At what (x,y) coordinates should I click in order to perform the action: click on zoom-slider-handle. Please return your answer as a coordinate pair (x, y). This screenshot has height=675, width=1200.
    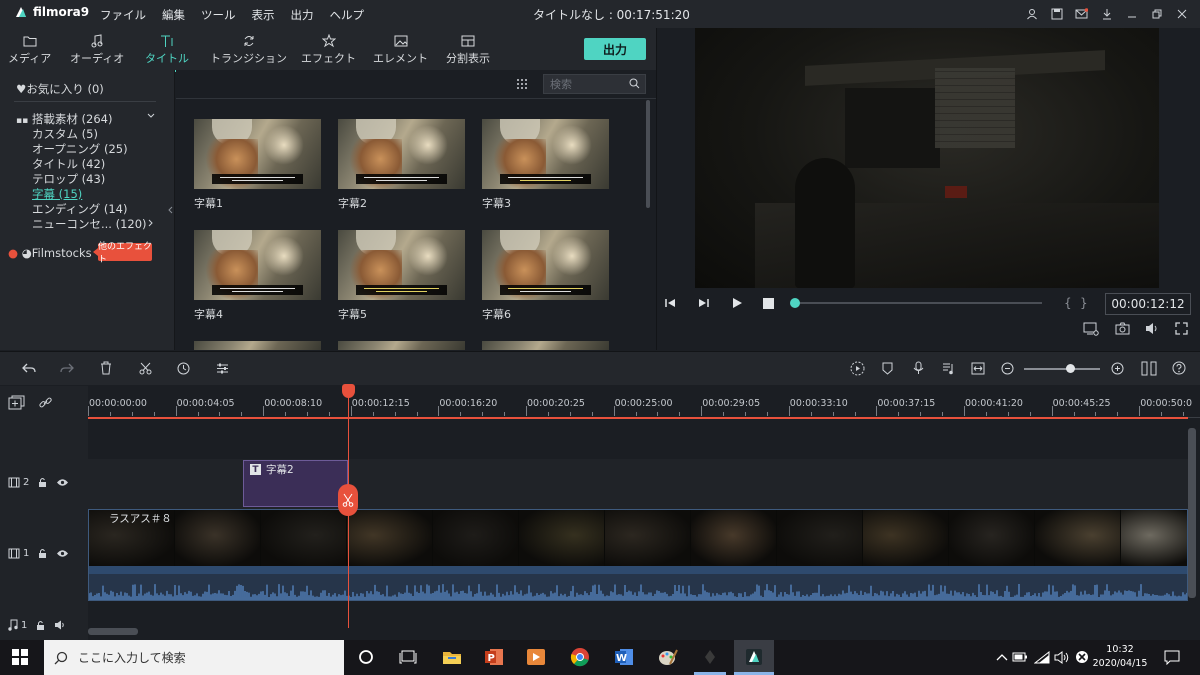
    Looking at the image, I should click on (1070, 368).